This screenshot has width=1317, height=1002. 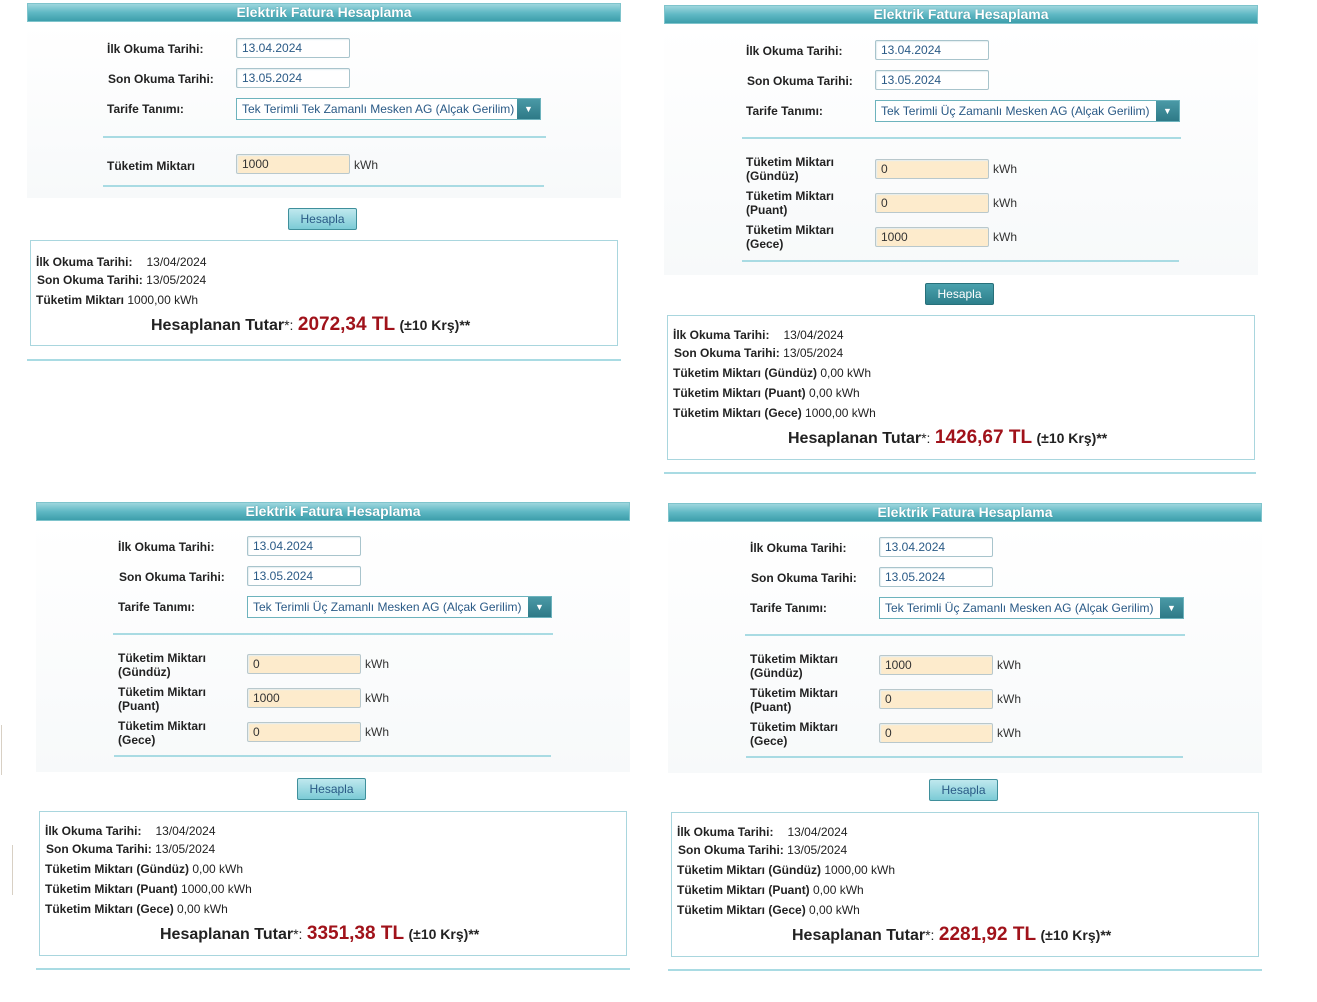 I want to click on total-amount: 2281,92 TL, so click(x=987, y=934).